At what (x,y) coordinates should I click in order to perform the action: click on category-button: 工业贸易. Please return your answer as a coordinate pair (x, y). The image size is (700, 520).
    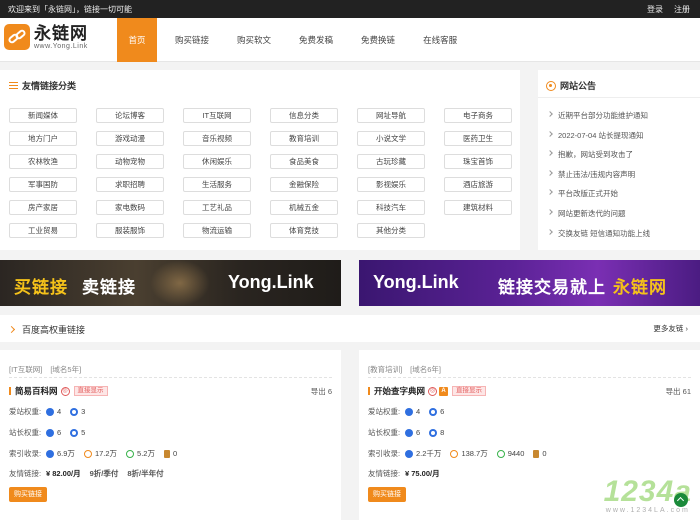
    Looking at the image, I should click on (43, 230).